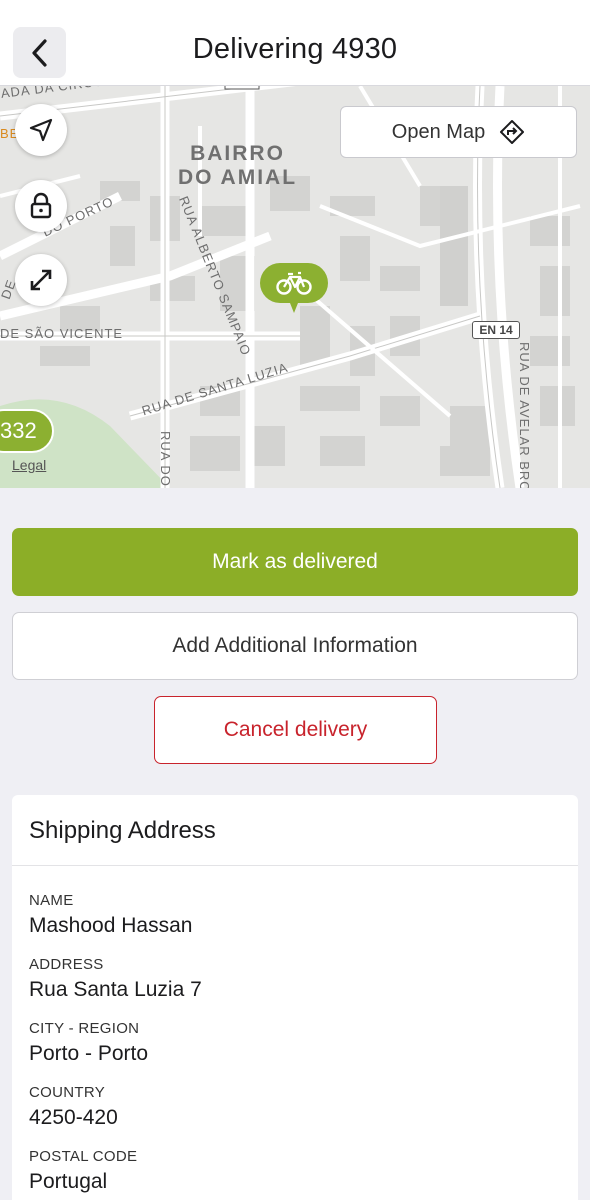 Image resolution: width=590 pixels, height=1200 pixels. I want to click on lock-map-button, so click(41, 206).